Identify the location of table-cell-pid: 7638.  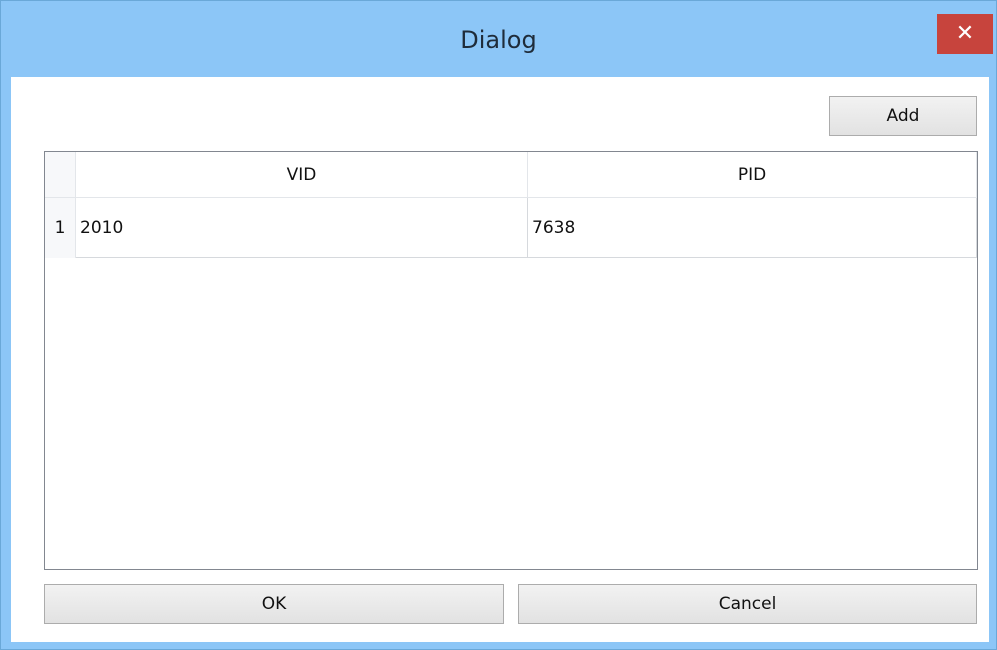
(752, 228).